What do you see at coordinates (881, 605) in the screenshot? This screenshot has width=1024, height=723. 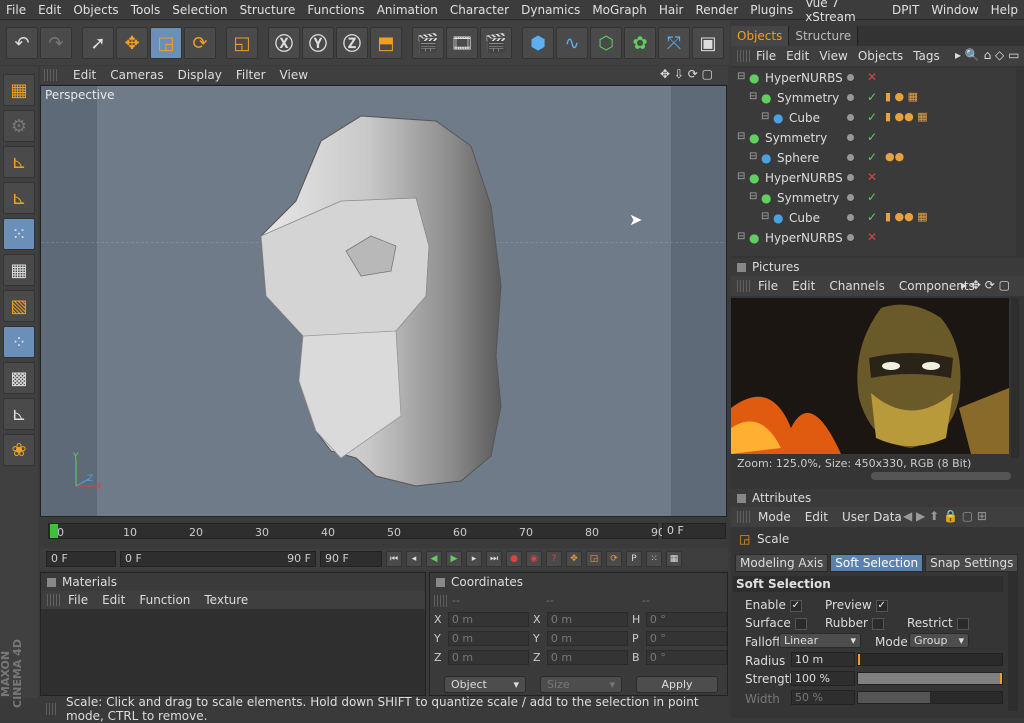 I see `preview-checkbox: ✓` at bounding box center [881, 605].